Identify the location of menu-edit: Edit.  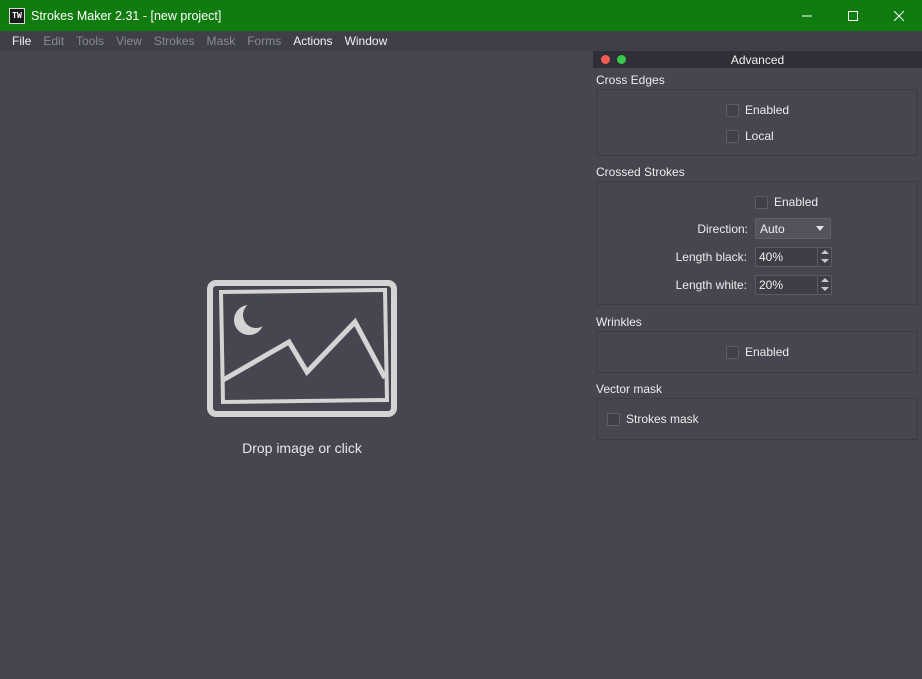
(53, 41).